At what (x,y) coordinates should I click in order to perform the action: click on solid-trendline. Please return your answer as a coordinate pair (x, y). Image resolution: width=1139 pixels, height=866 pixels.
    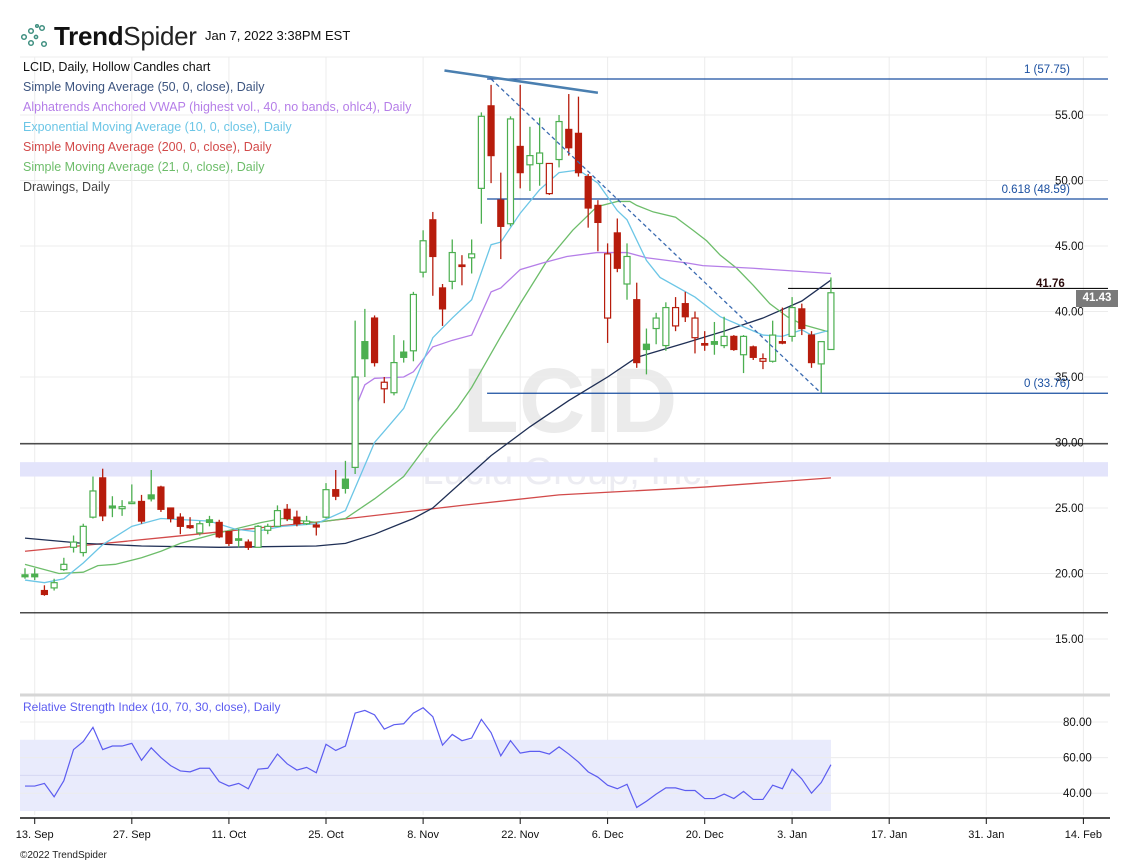
    Looking at the image, I should click on (521, 81).